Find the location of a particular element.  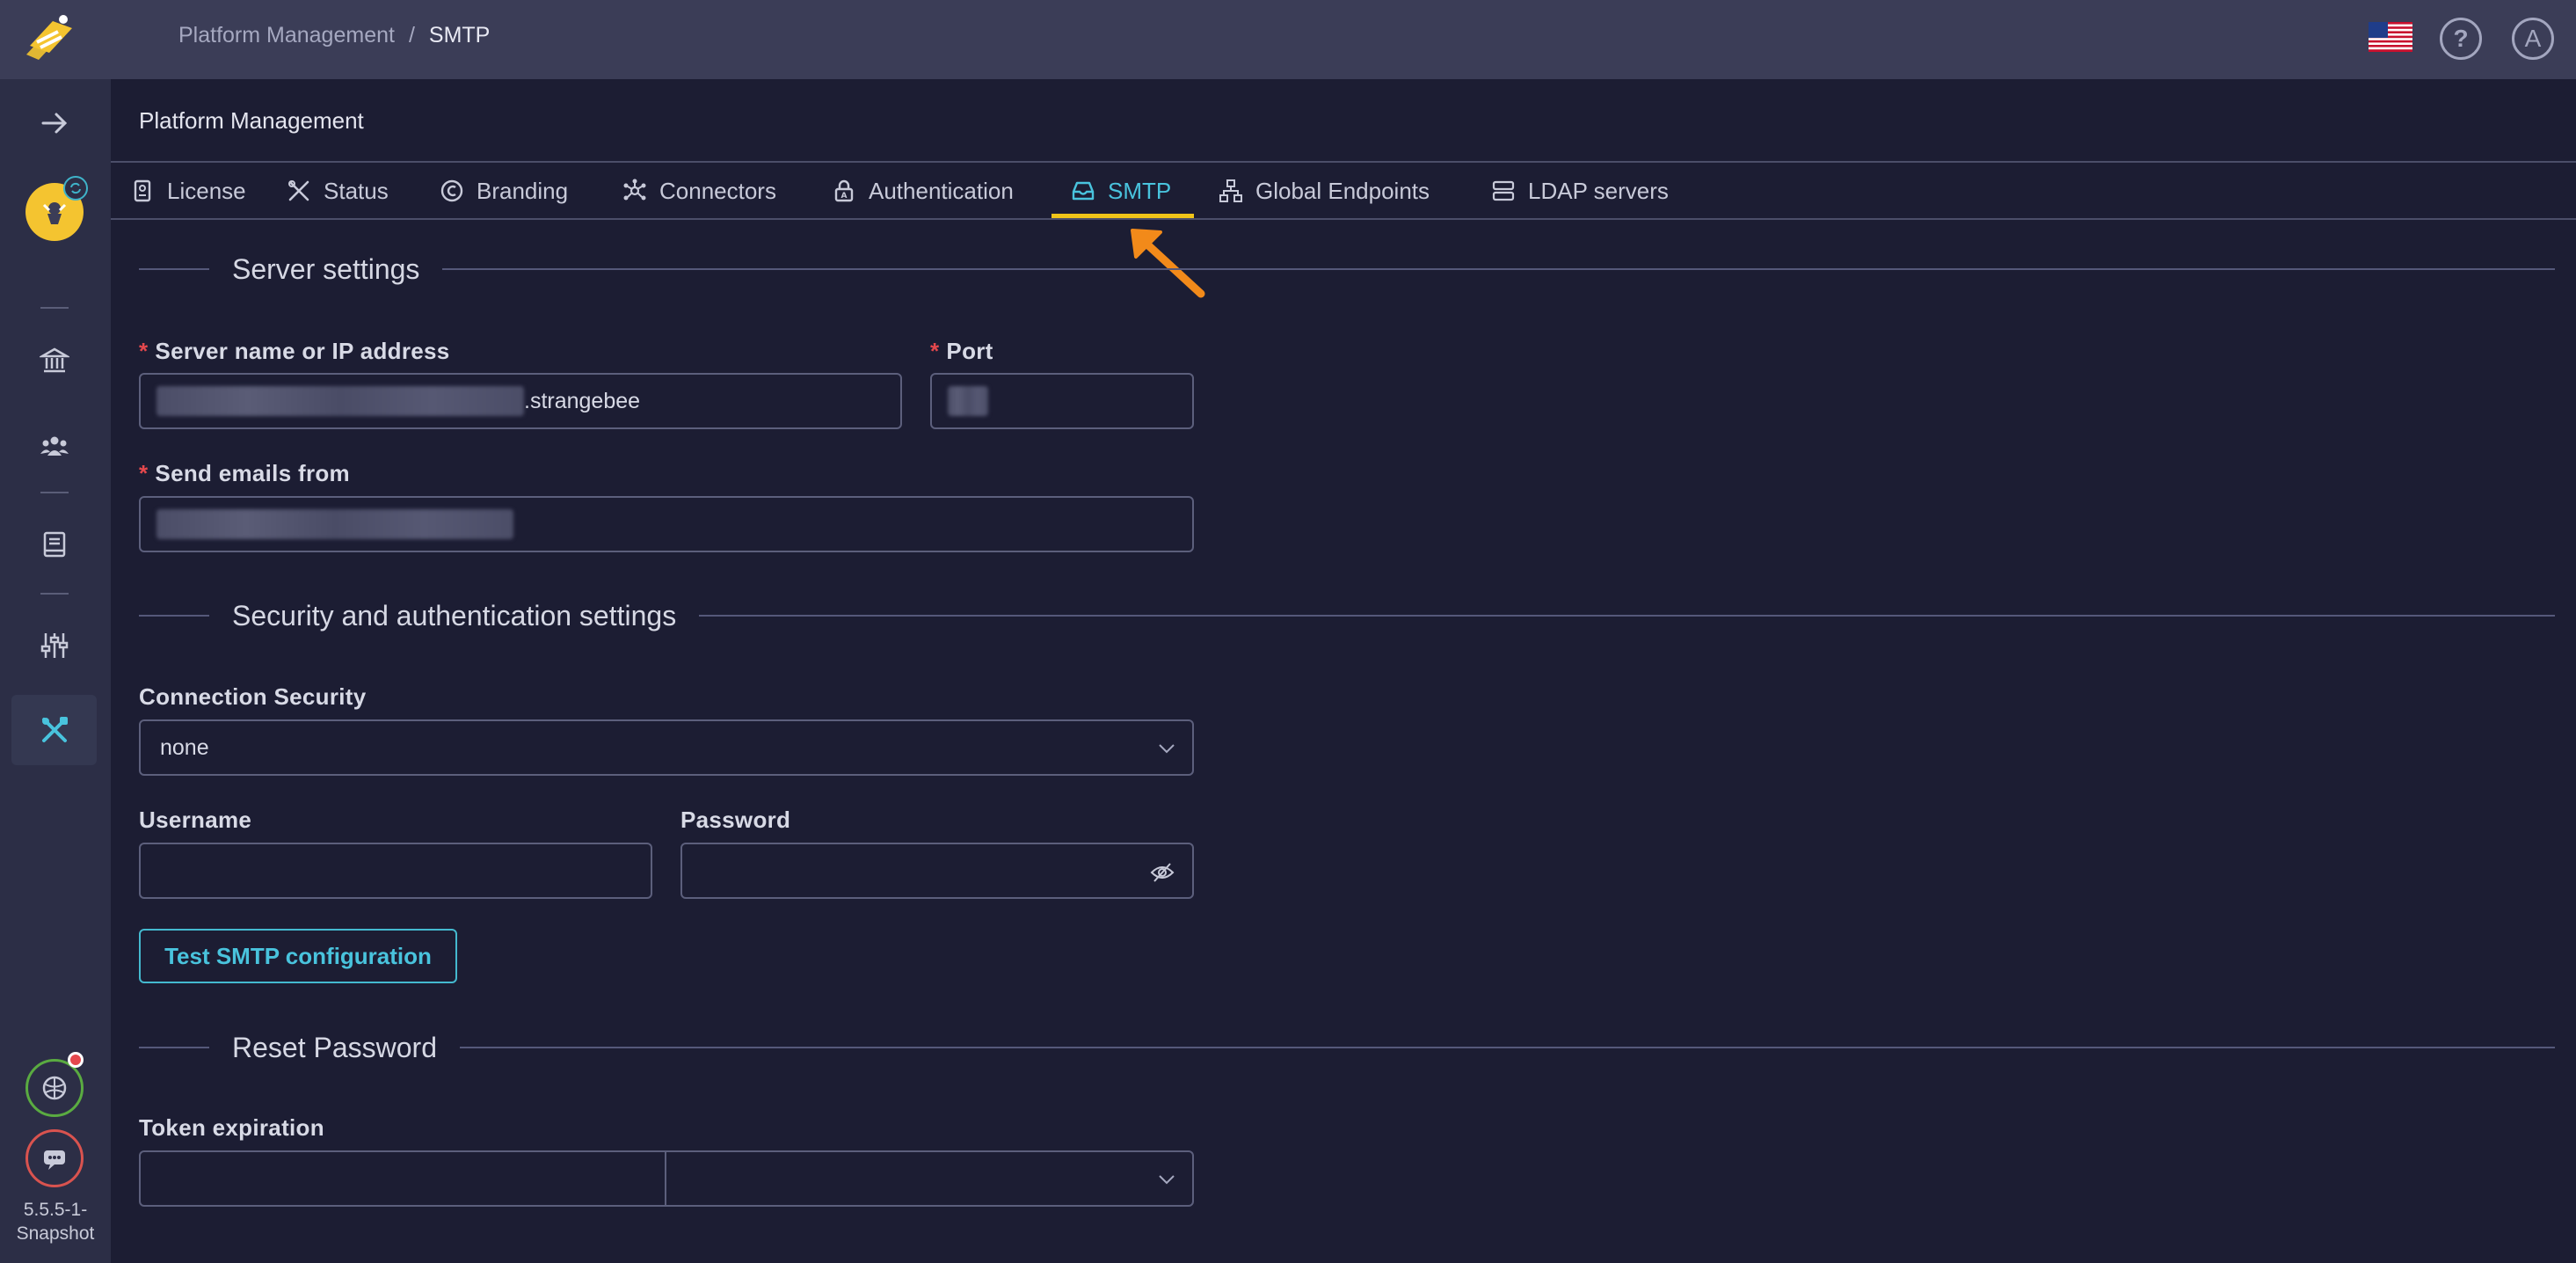

copyright-icon is located at coordinates (451, 191).